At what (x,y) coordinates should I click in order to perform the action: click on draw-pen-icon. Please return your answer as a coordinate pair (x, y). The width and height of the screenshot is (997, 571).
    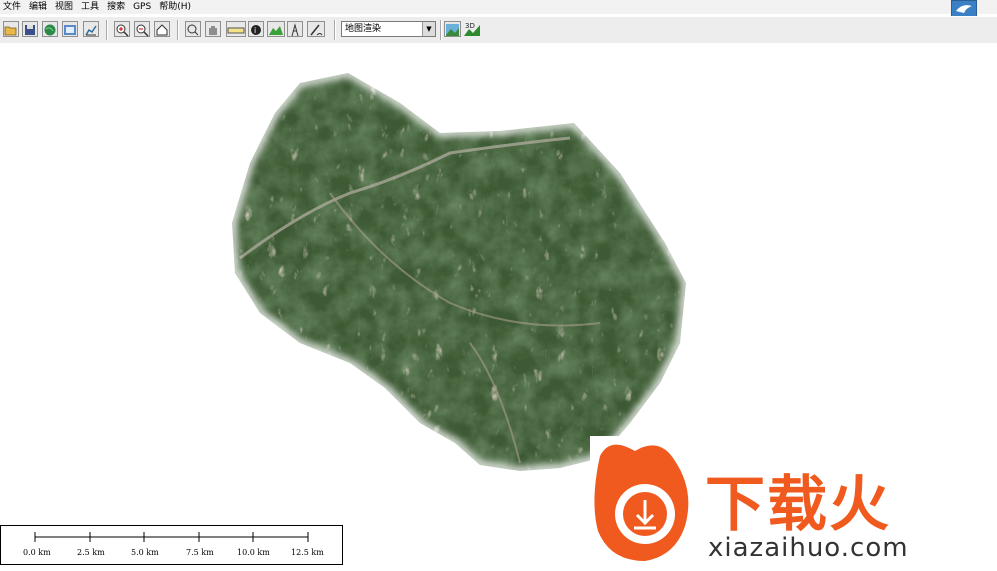
    Looking at the image, I should click on (316, 29).